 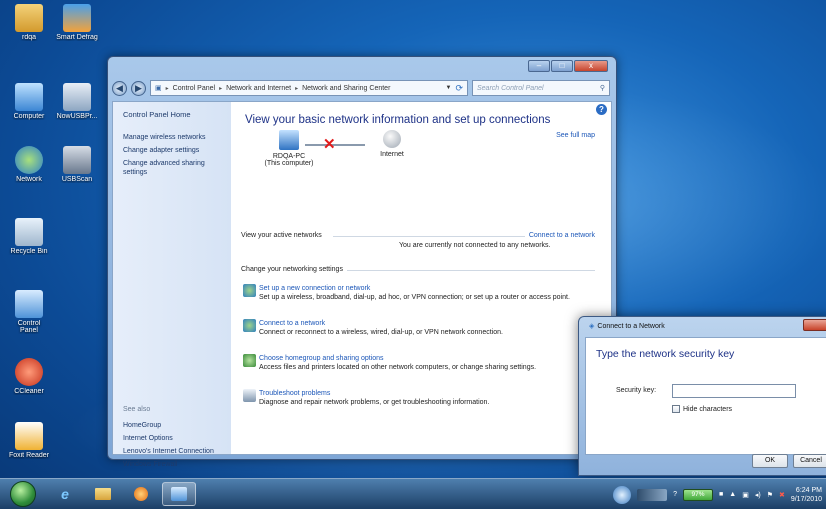 I want to click on desktop-icon-rdqa: rdqa, so click(x=29, y=22).